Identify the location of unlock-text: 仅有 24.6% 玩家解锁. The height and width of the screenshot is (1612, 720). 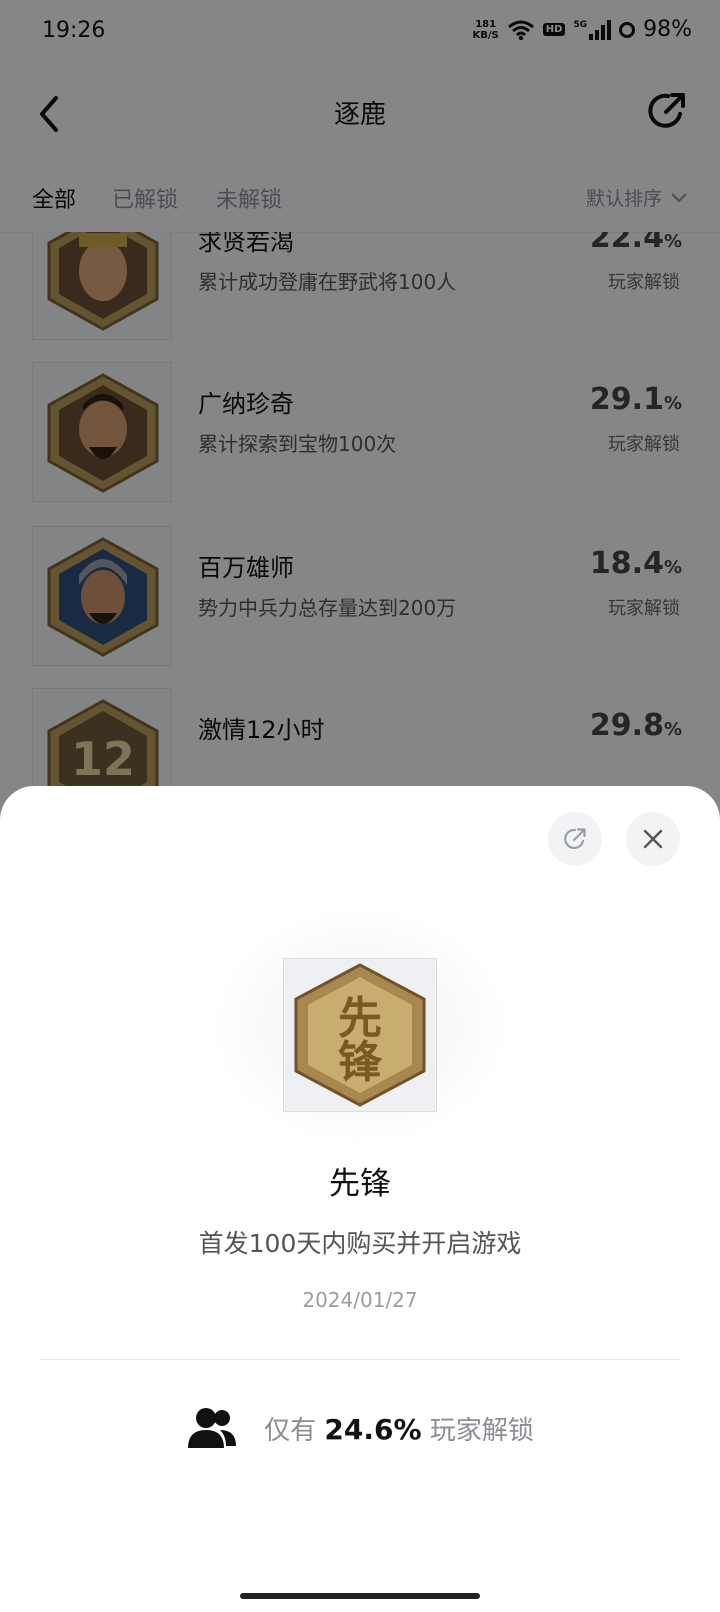
(399, 1429).